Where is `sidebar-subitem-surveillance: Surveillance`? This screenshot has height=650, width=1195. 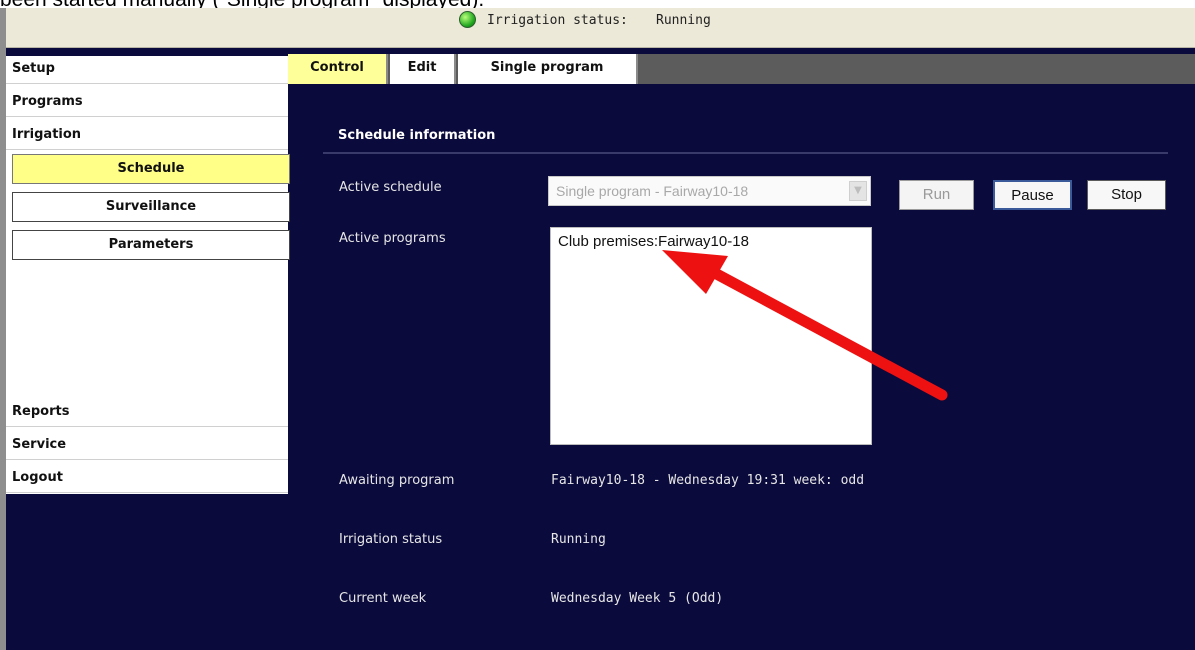 sidebar-subitem-surveillance: Surveillance is located at coordinates (151, 207).